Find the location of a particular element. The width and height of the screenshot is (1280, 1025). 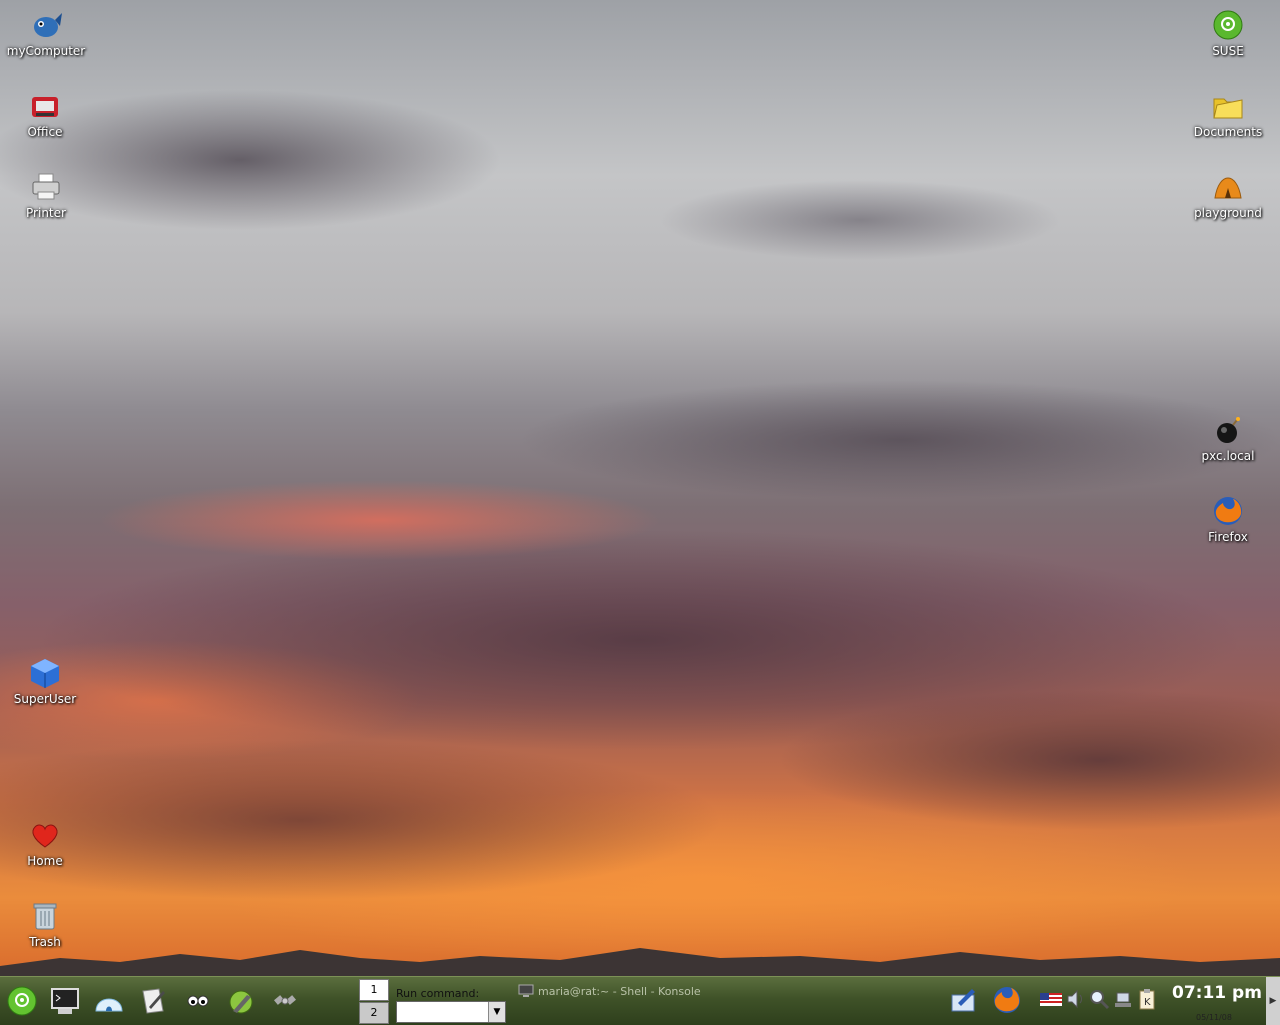

desktop-icon-firefox: Firefox is located at coordinates (1228, 519).